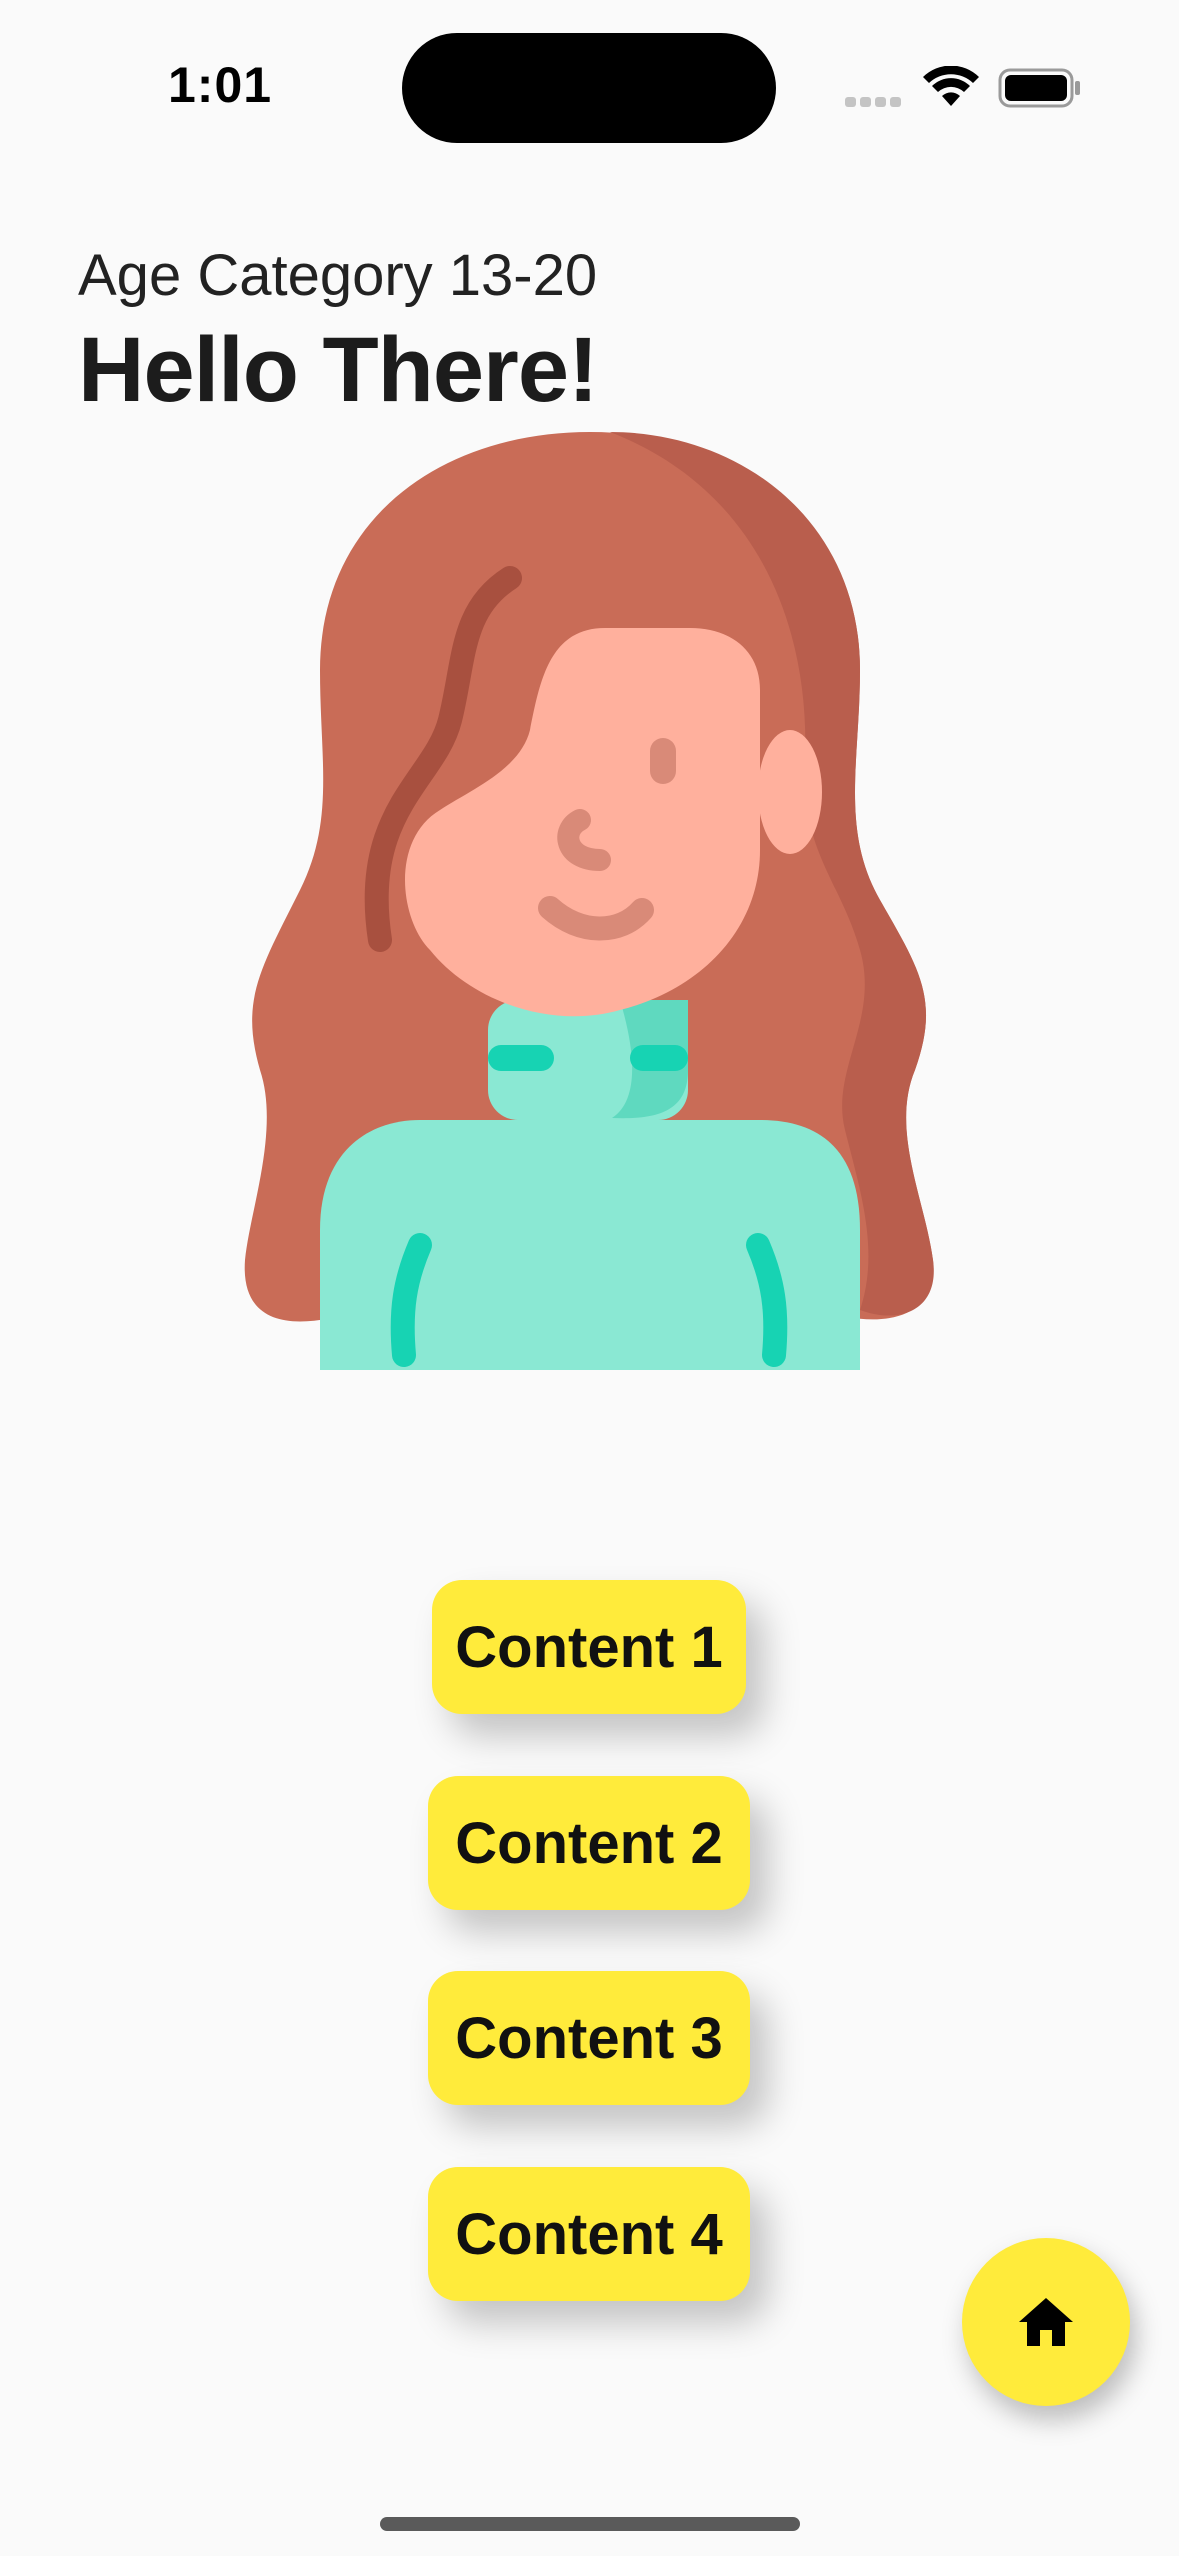 The image size is (1179, 2556). I want to click on page-title: Hello There!, so click(338, 370).